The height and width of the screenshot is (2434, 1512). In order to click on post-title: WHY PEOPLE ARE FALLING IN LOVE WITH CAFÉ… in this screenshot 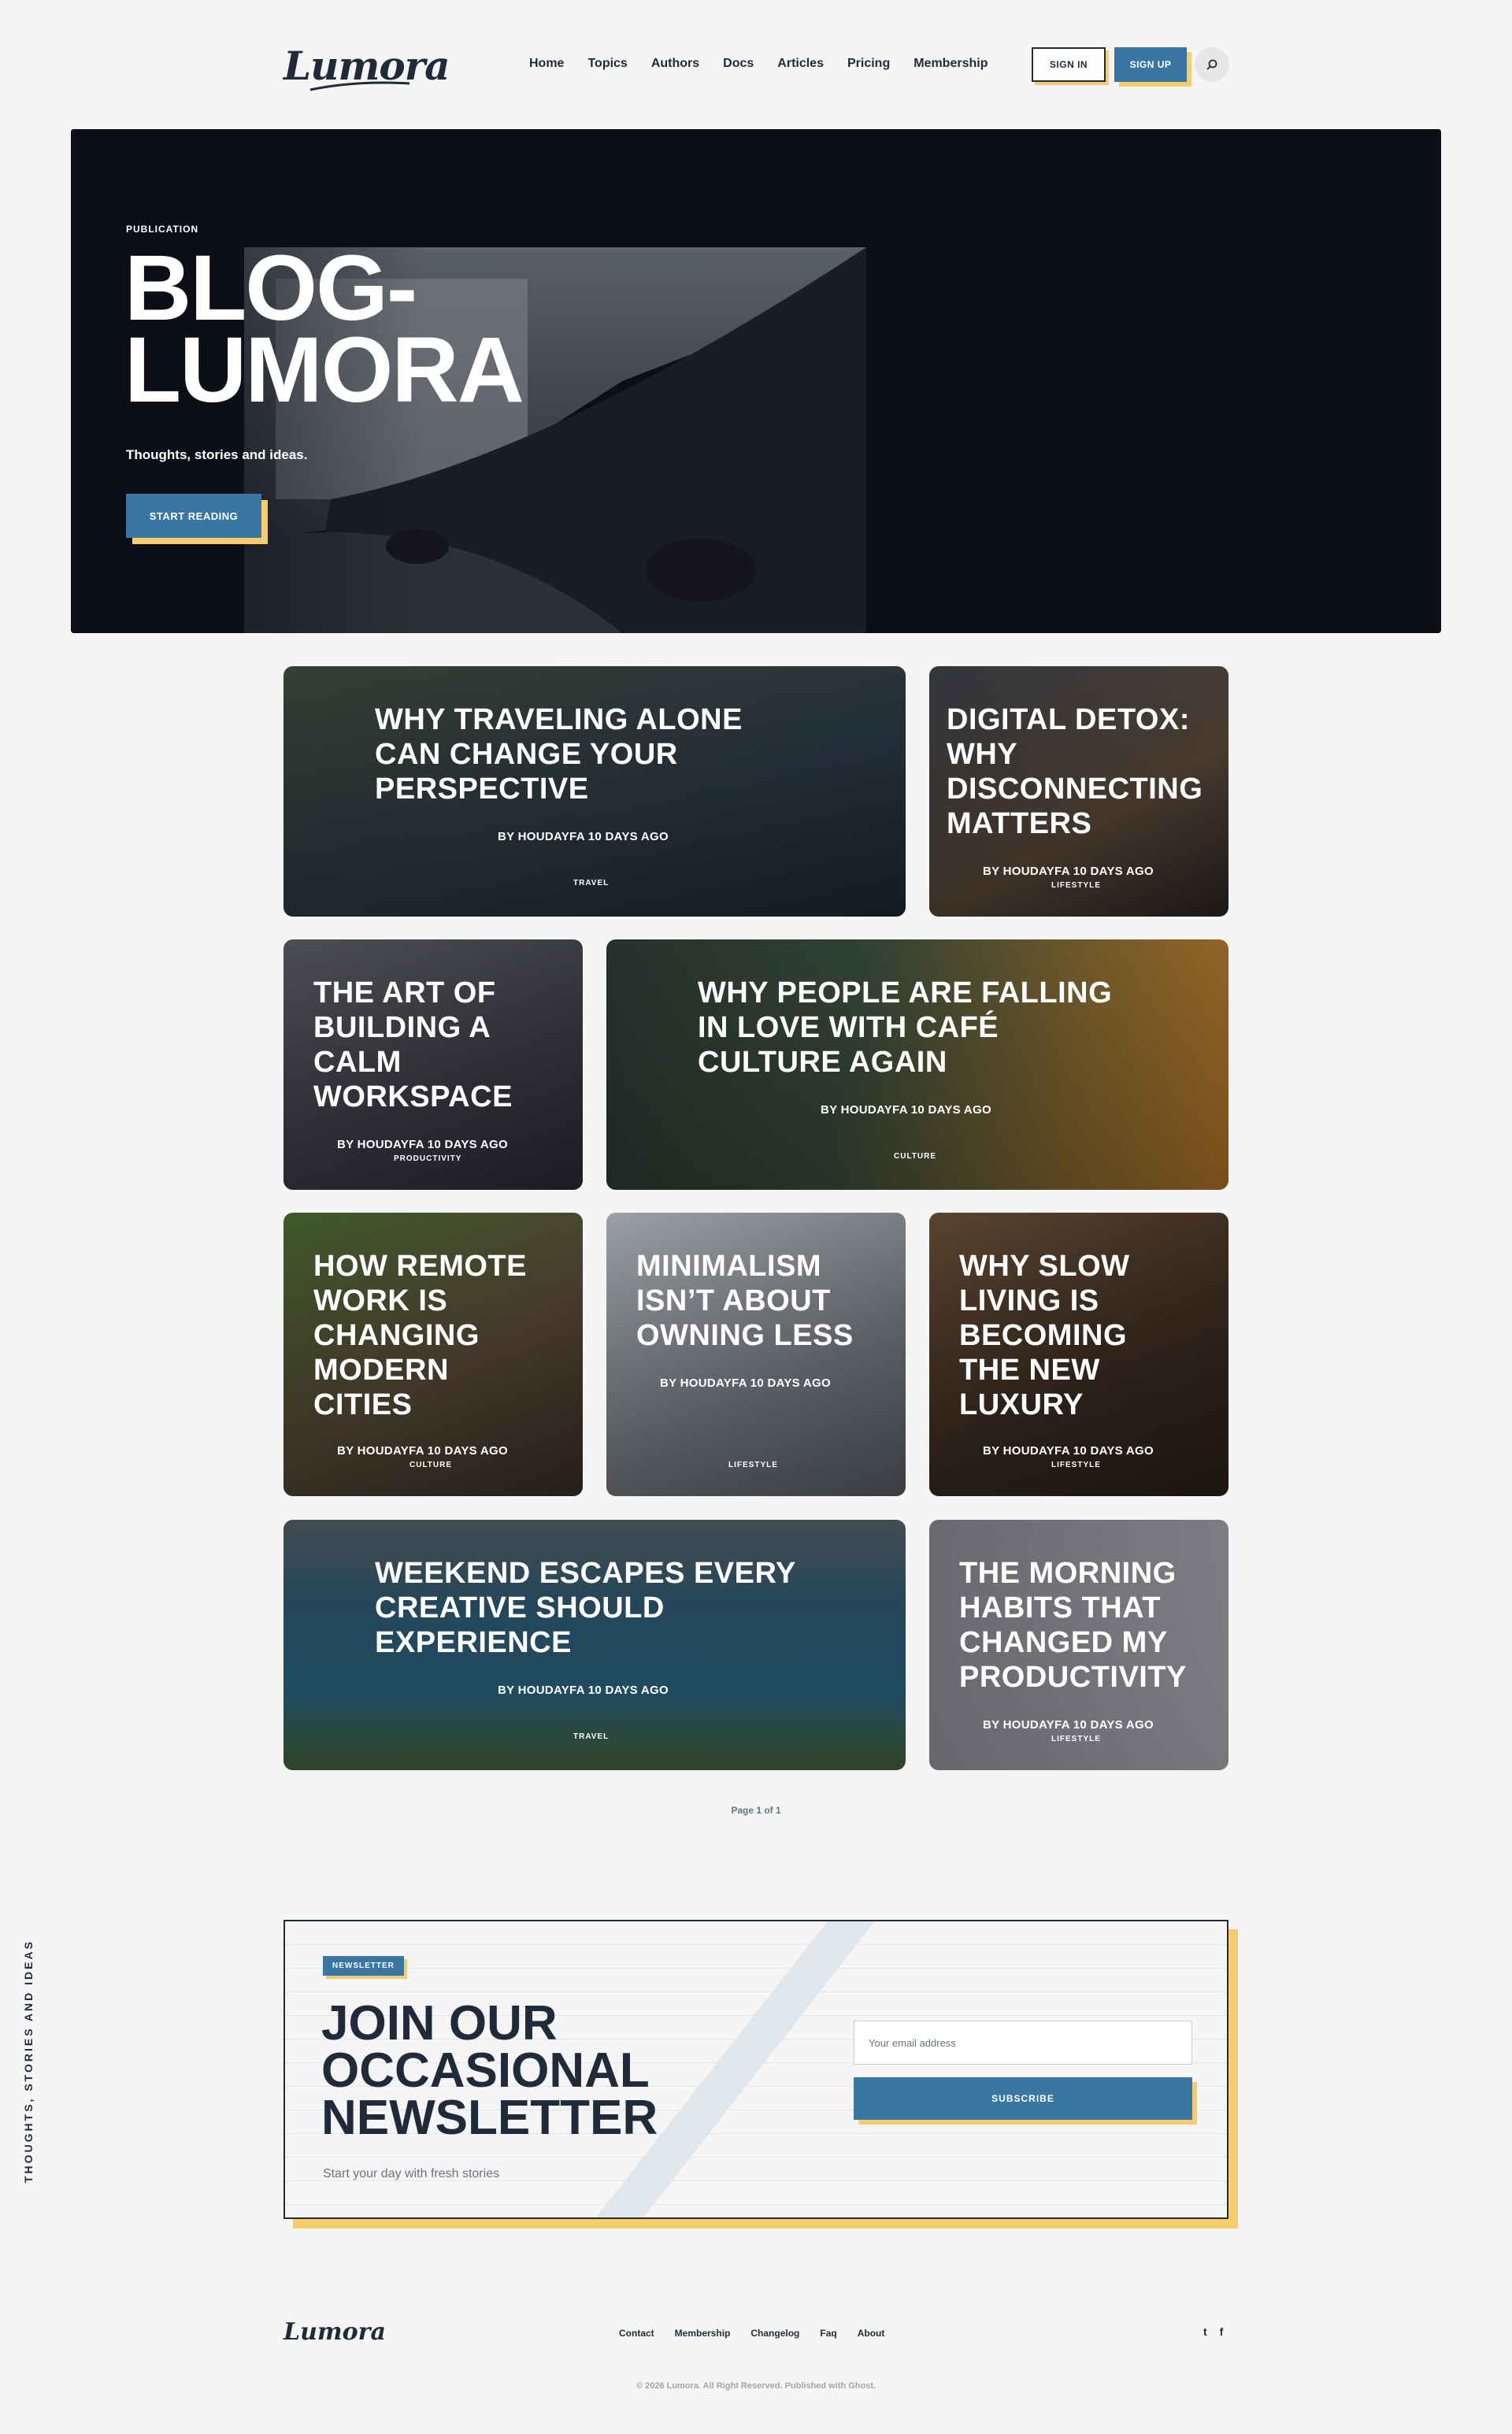, I will do `click(918, 1028)`.